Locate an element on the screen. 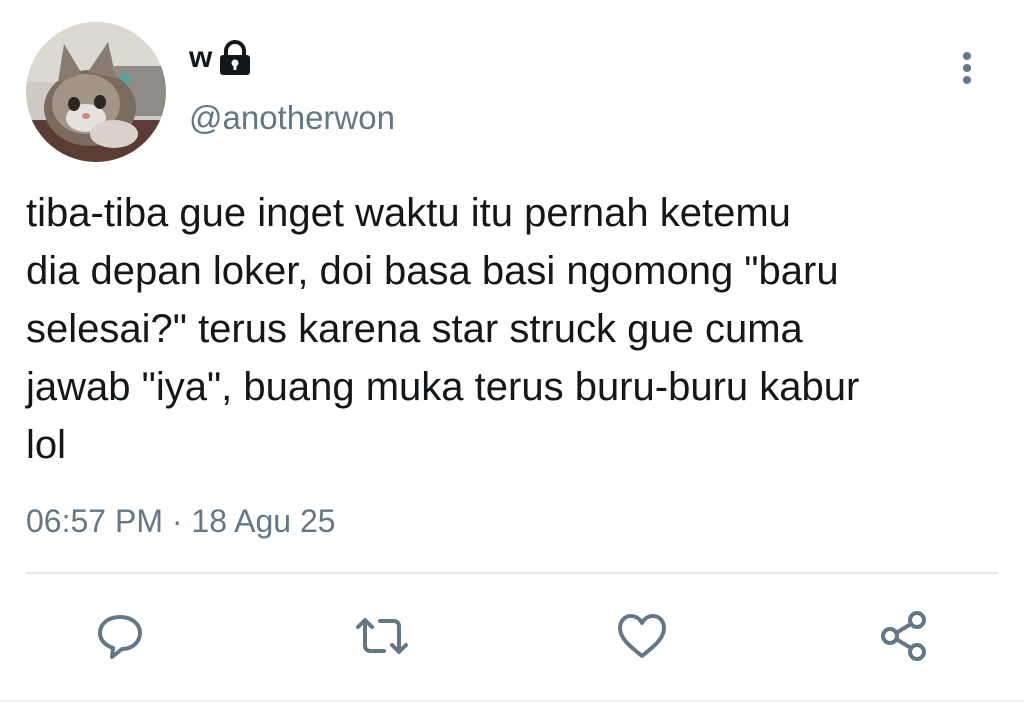  display-name-row: w is located at coordinates (220, 58).